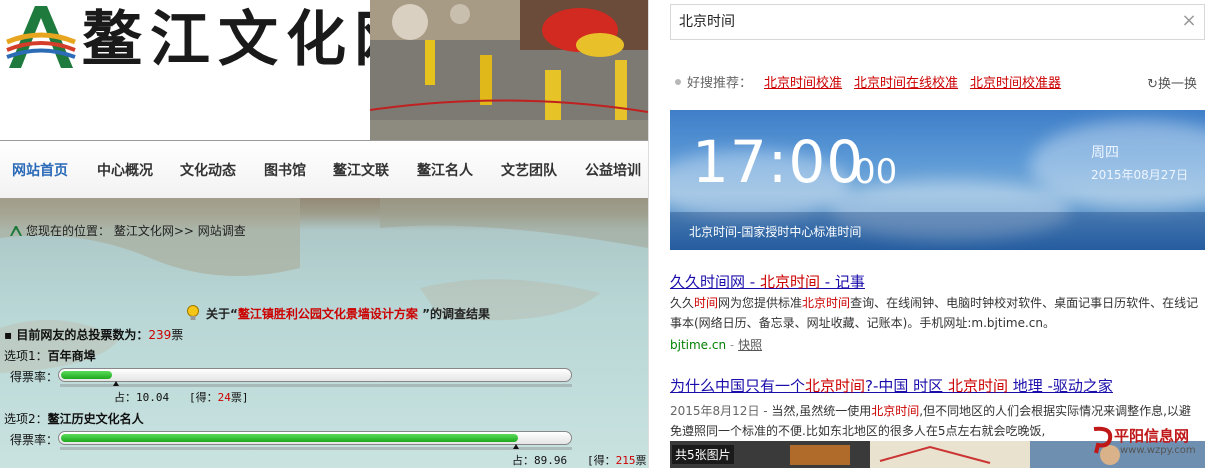  I want to click on option-2-rate-label: 得票率：, so click(34, 440).